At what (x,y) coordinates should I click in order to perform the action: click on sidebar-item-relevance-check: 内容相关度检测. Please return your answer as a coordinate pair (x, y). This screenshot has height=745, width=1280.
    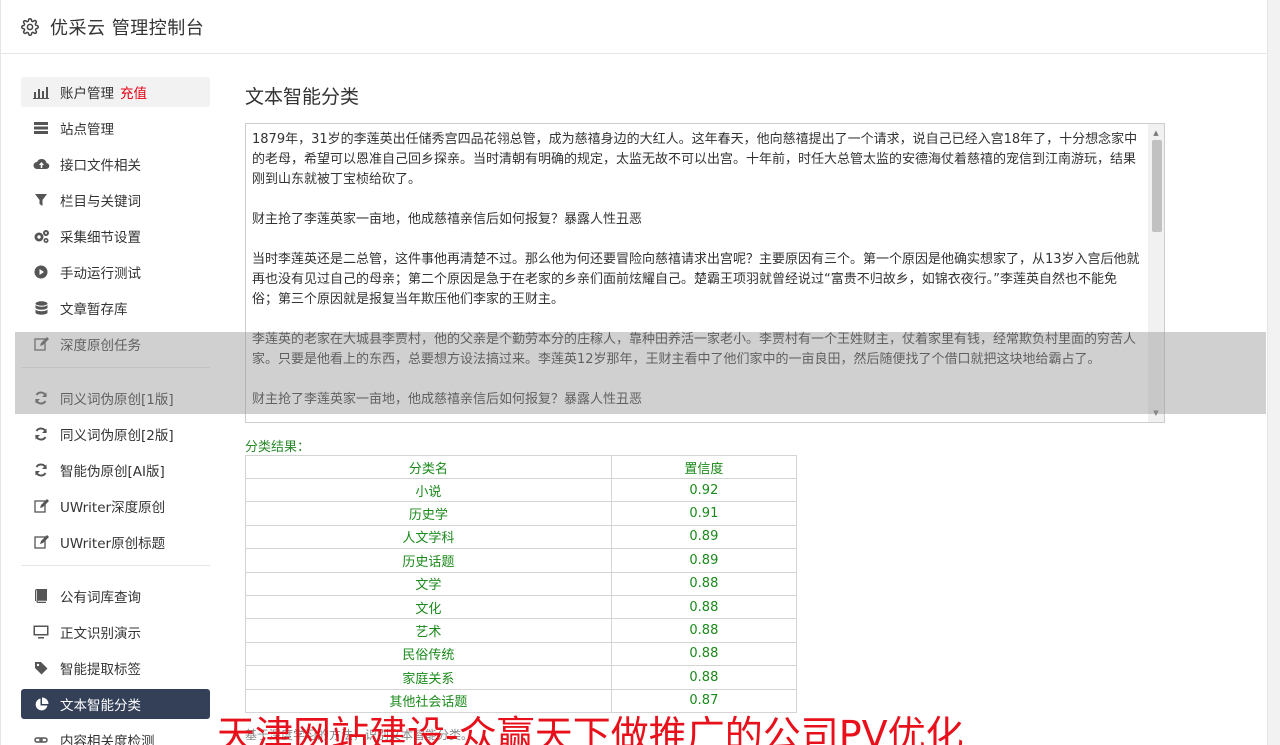
    Looking at the image, I should click on (115, 735).